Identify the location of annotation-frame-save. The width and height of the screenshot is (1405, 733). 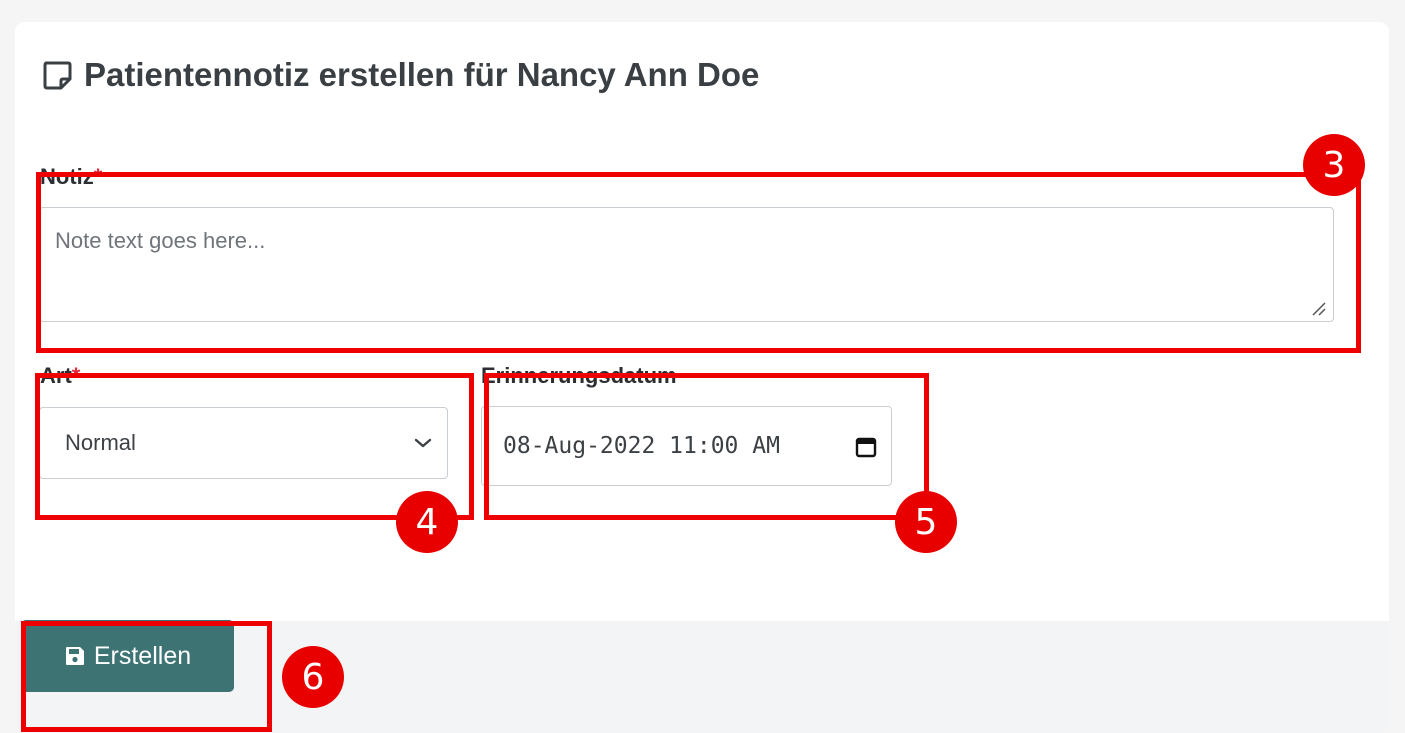
(146, 676).